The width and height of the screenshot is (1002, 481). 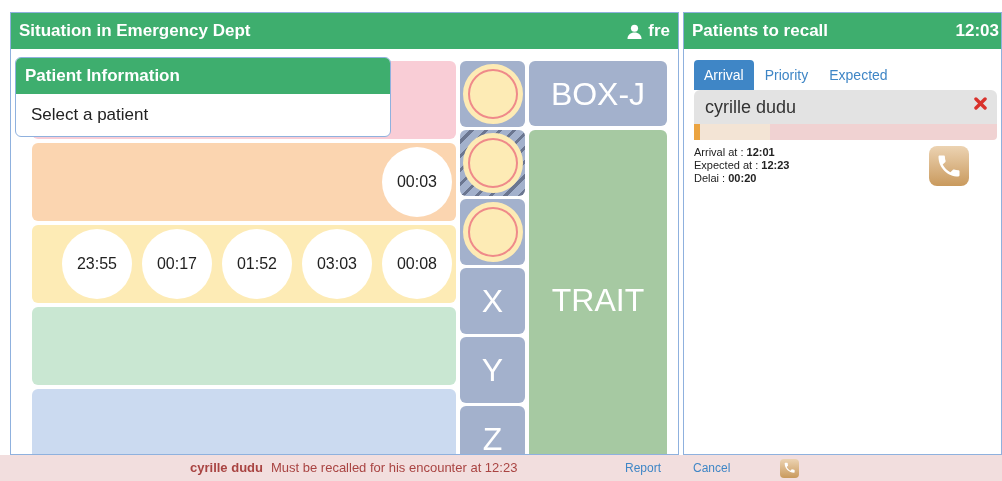 I want to click on user-name: fre, so click(x=659, y=31).